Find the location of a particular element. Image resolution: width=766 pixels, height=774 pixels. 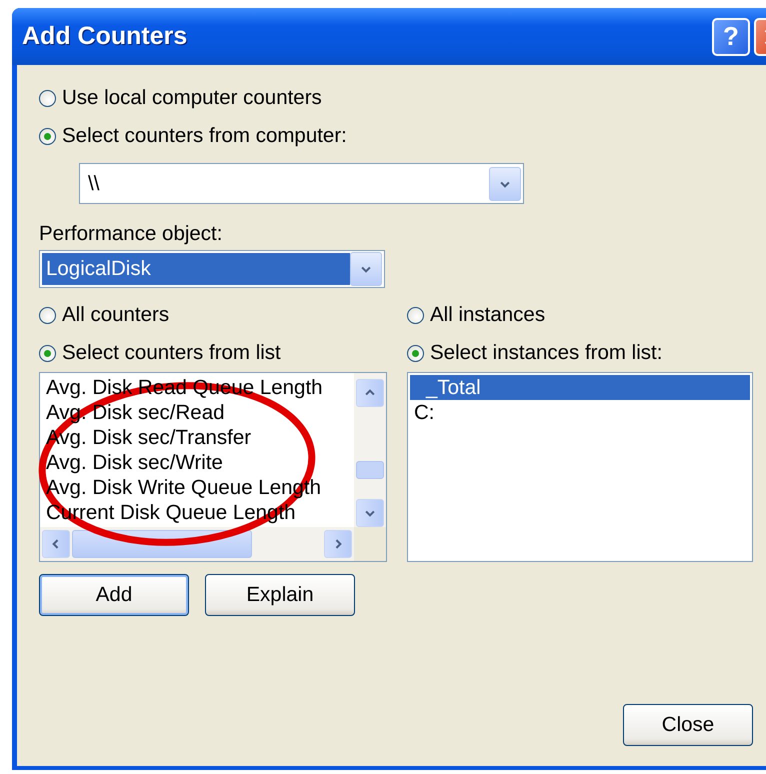

list-item: Avg. Disk sec/Write is located at coordinates (199, 462).